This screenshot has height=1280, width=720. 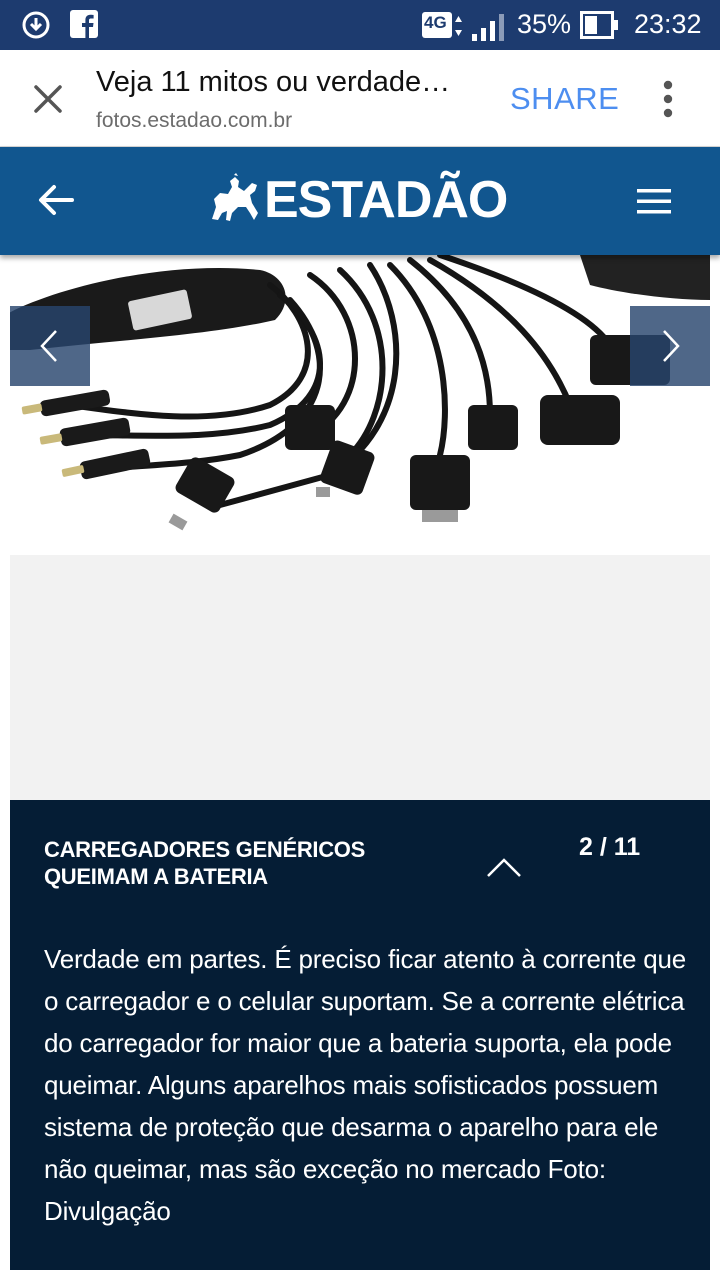 I want to click on clock: 23:32, so click(x=668, y=24).